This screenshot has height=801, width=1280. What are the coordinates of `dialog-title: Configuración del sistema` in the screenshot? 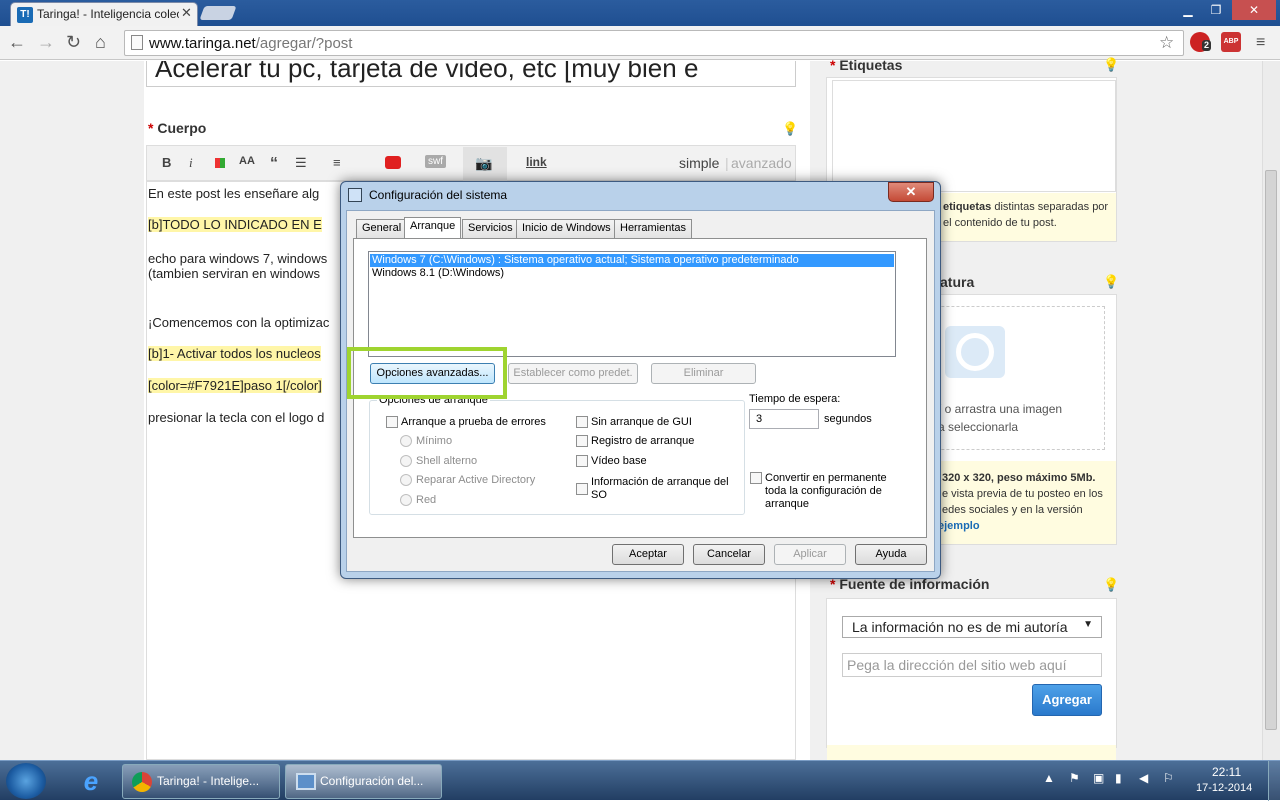 It's located at (438, 195).